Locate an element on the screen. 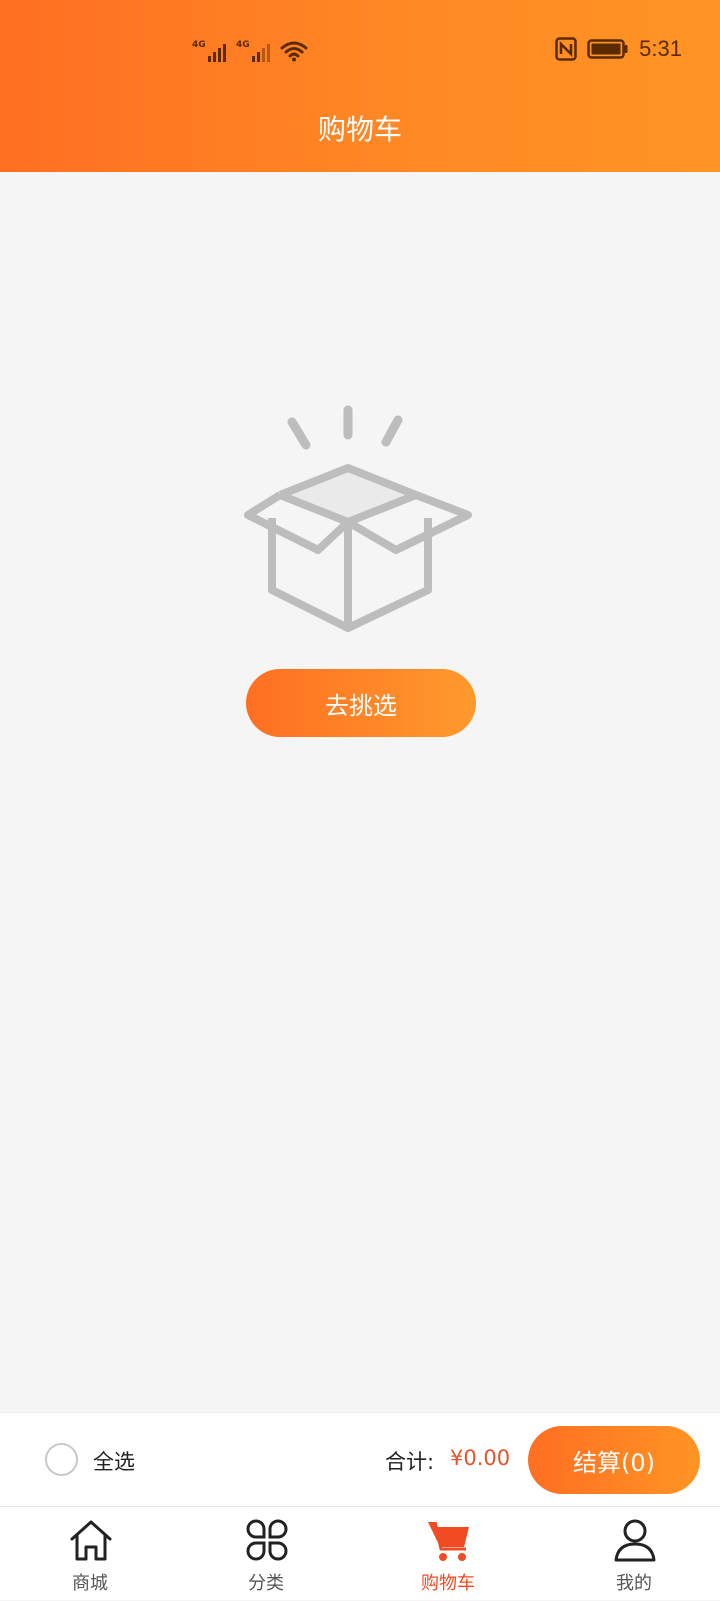 Image resolution: width=720 pixels, height=1601 pixels. empty-box-icon is located at coordinates (358, 518).